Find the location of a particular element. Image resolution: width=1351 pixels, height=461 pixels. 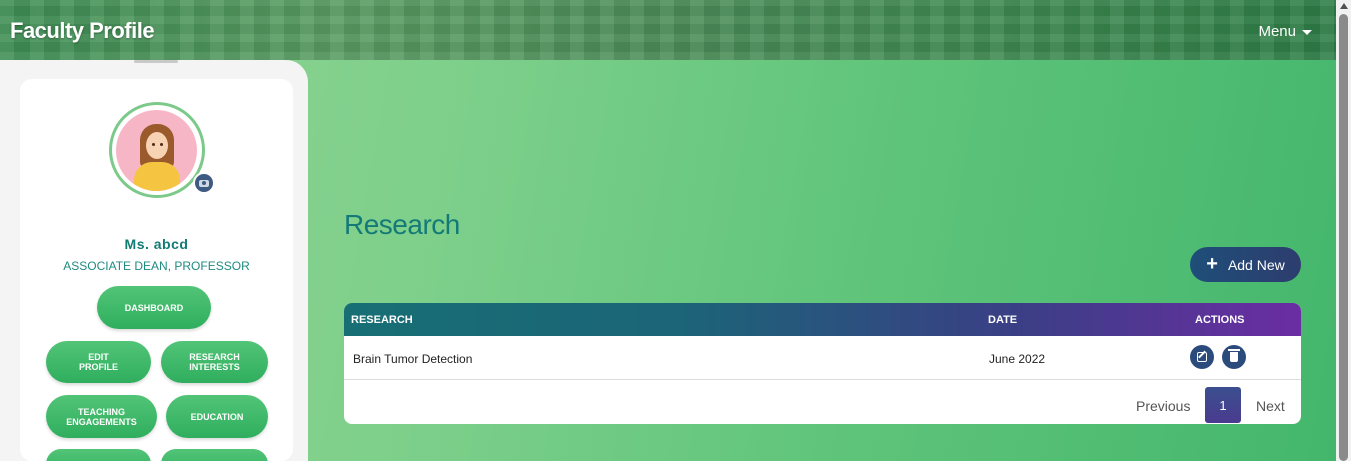

research-cell: Brain Tumor Detection is located at coordinates (413, 359).